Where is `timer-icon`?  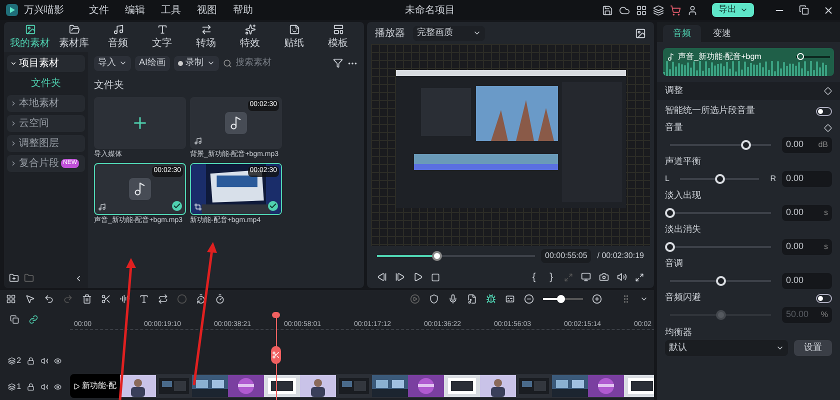
timer-icon is located at coordinates (220, 299).